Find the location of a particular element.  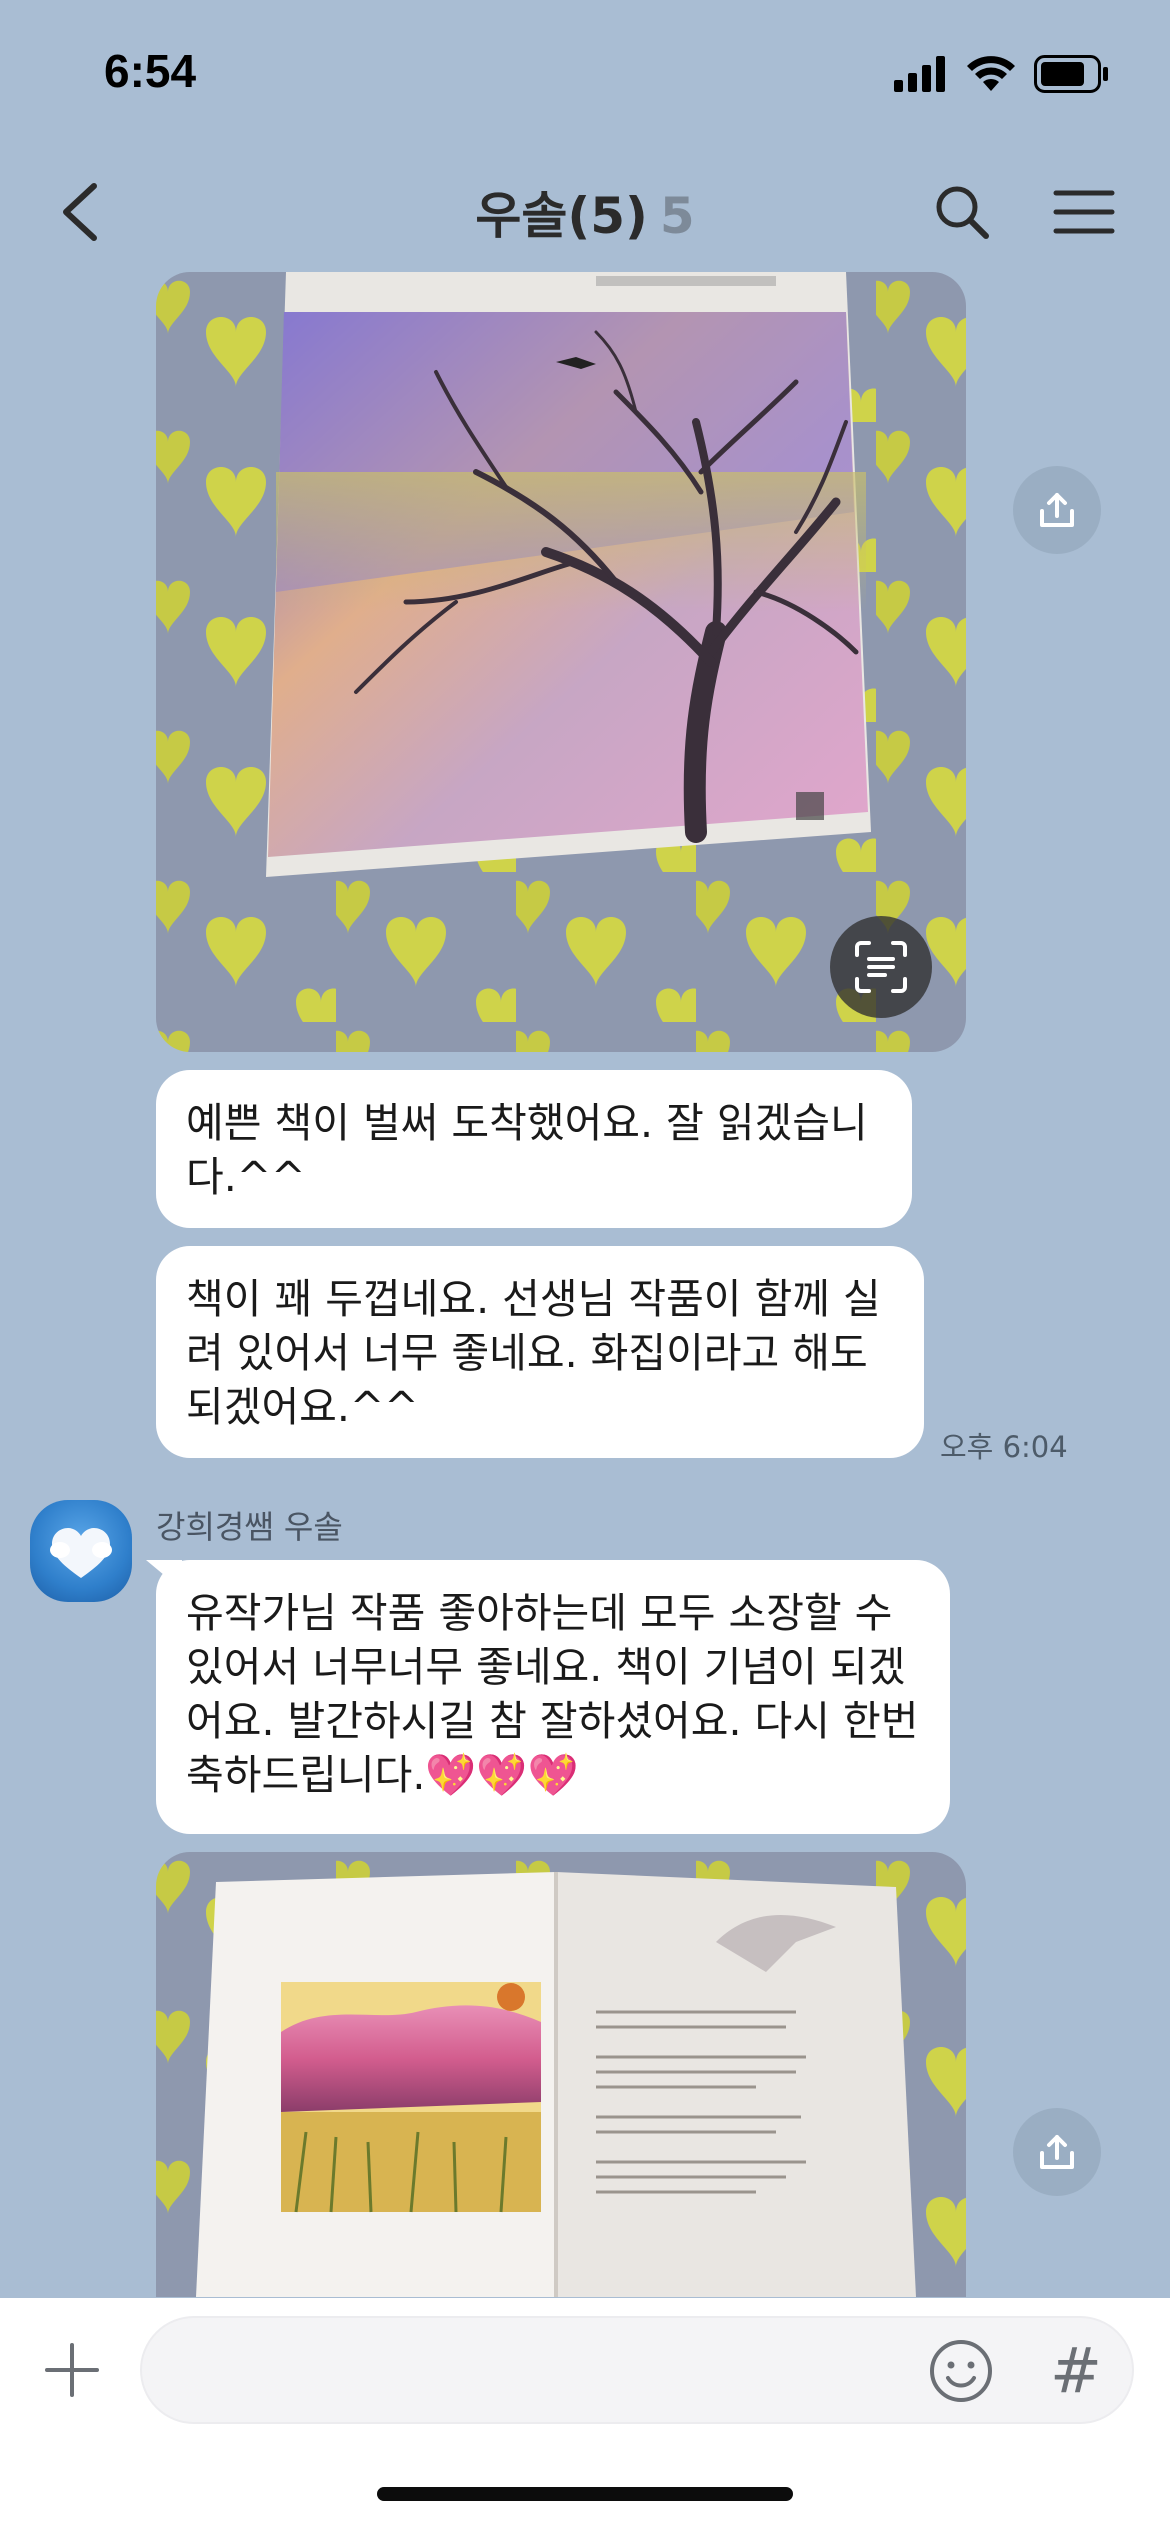

search-icon is located at coordinates (962, 212).